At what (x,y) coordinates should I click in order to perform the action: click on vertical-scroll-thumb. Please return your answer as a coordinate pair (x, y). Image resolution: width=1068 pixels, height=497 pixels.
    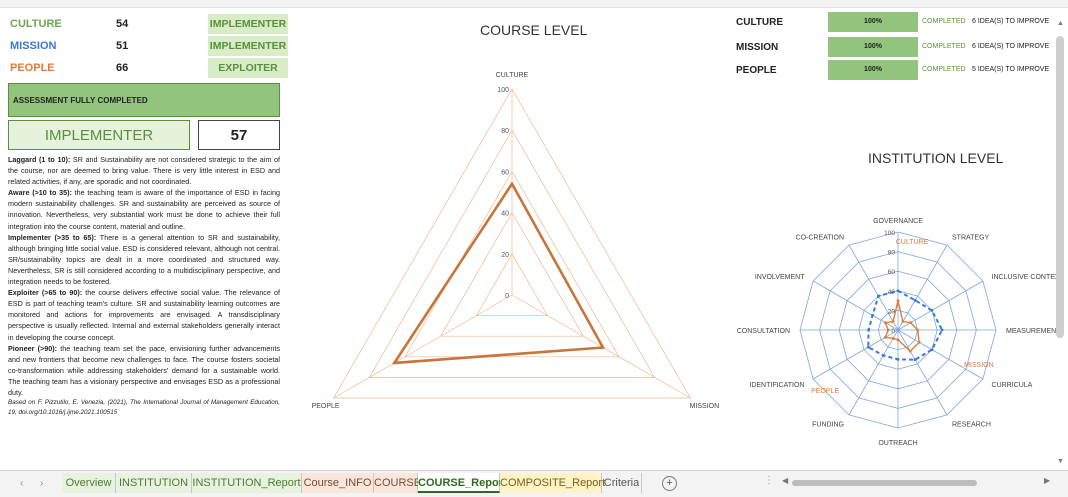
    Looking at the image, I should click on (1060, 187).